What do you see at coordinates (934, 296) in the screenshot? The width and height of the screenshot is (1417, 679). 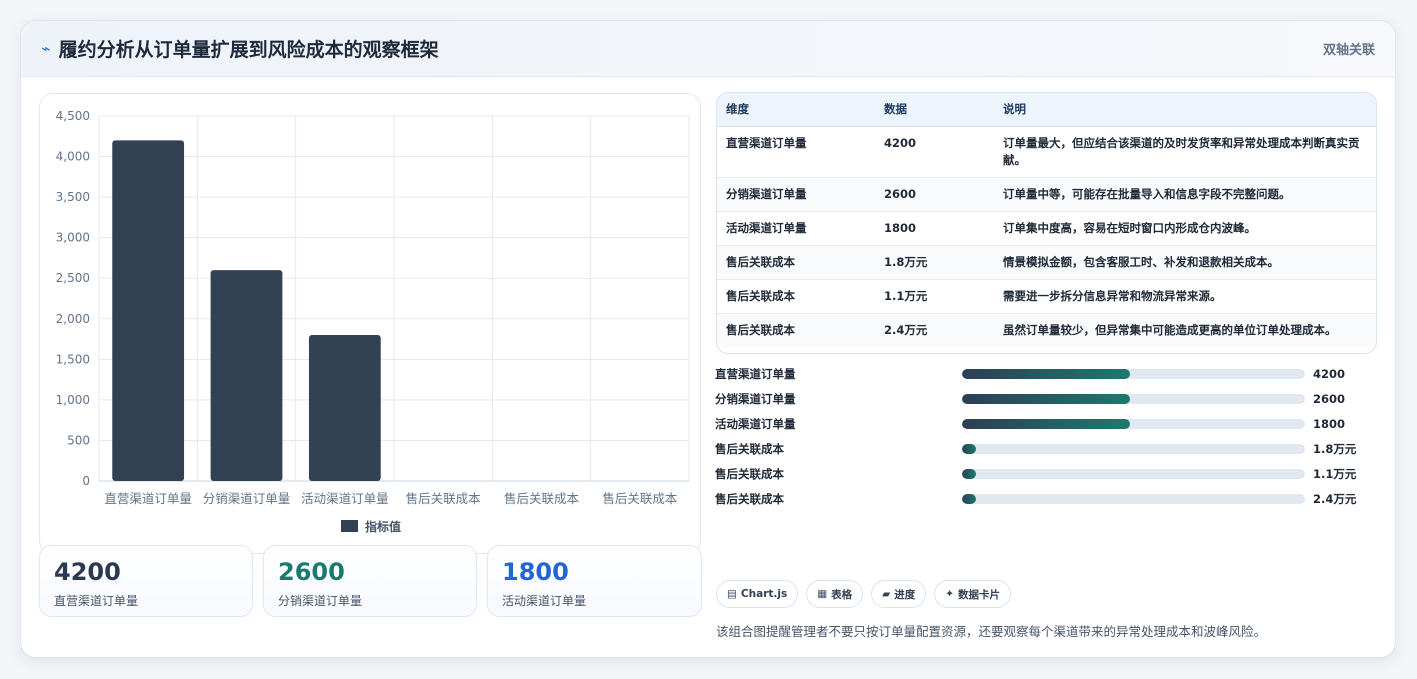 I see `table-cell: 1.1万元` at bounding box center [934, 296].